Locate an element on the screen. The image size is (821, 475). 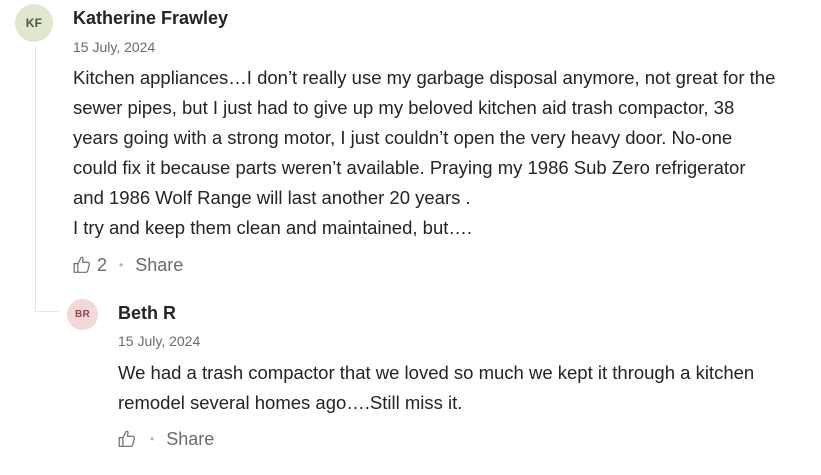
clap-count: 2 is located at coordinates (102, 264).